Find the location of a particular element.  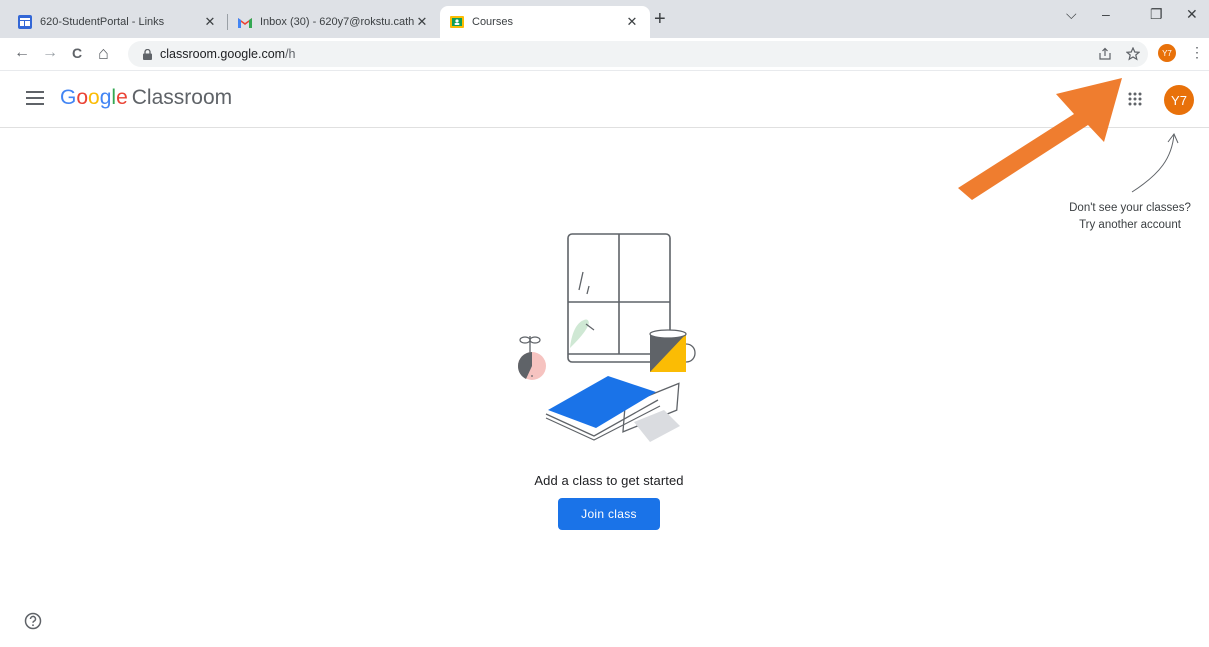

tab-title: Courses is located at coordinates (492, 22).